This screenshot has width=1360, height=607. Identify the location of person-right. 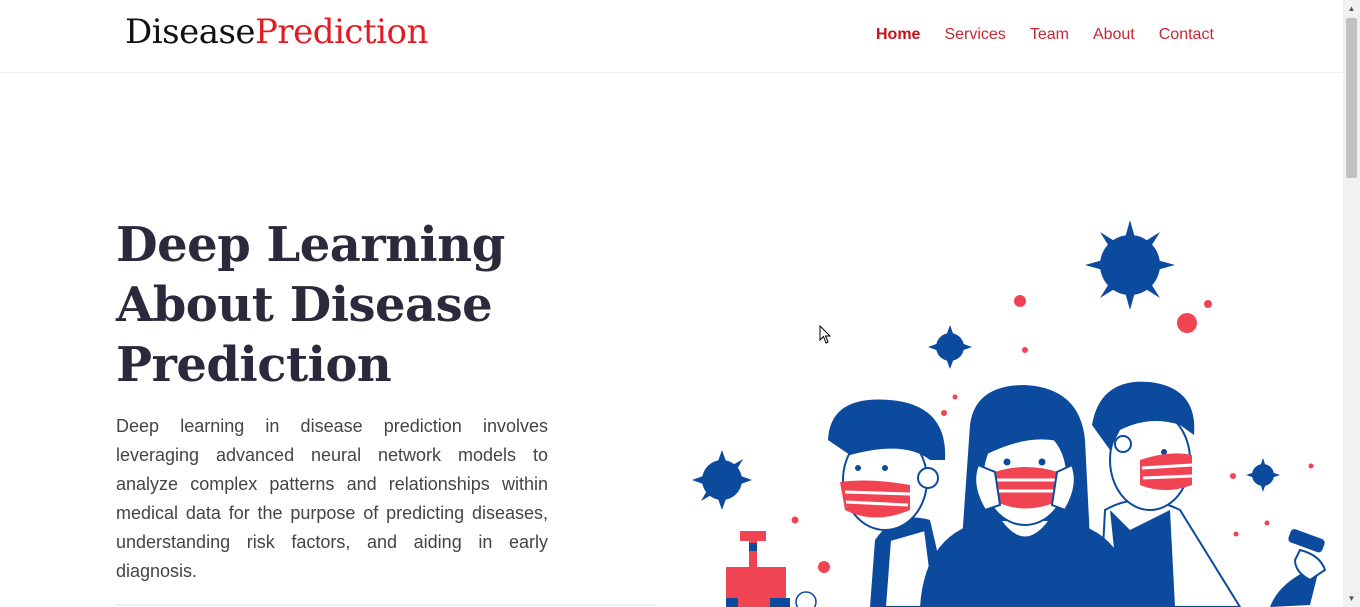
(1209, 494).